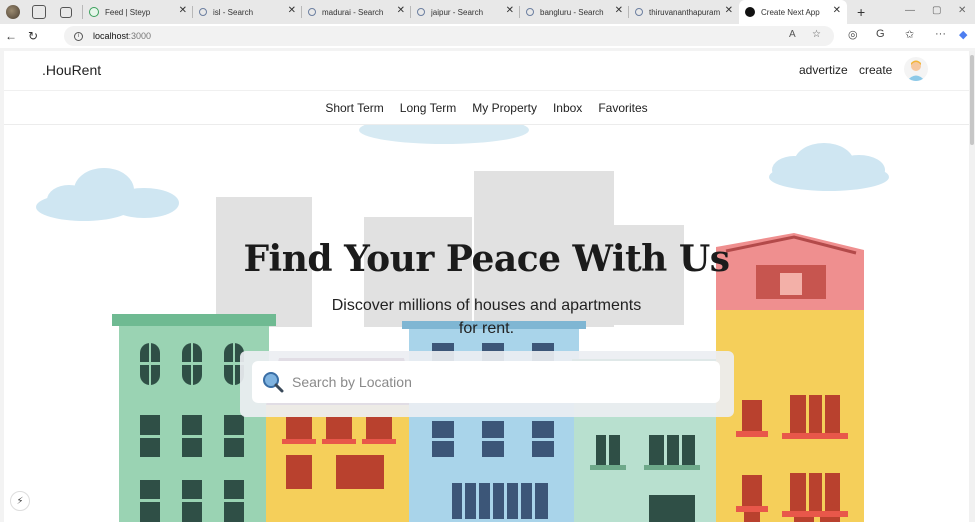 The image size is (975, 522). I want to click on user-avatar-icon, so click(916, 69).